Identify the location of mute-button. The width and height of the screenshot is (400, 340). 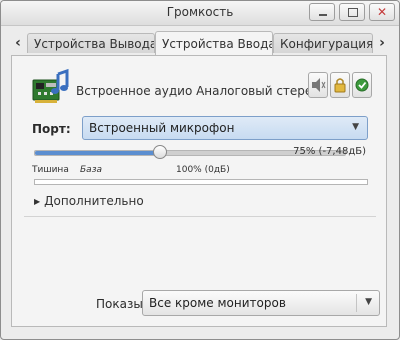
(318, 85).